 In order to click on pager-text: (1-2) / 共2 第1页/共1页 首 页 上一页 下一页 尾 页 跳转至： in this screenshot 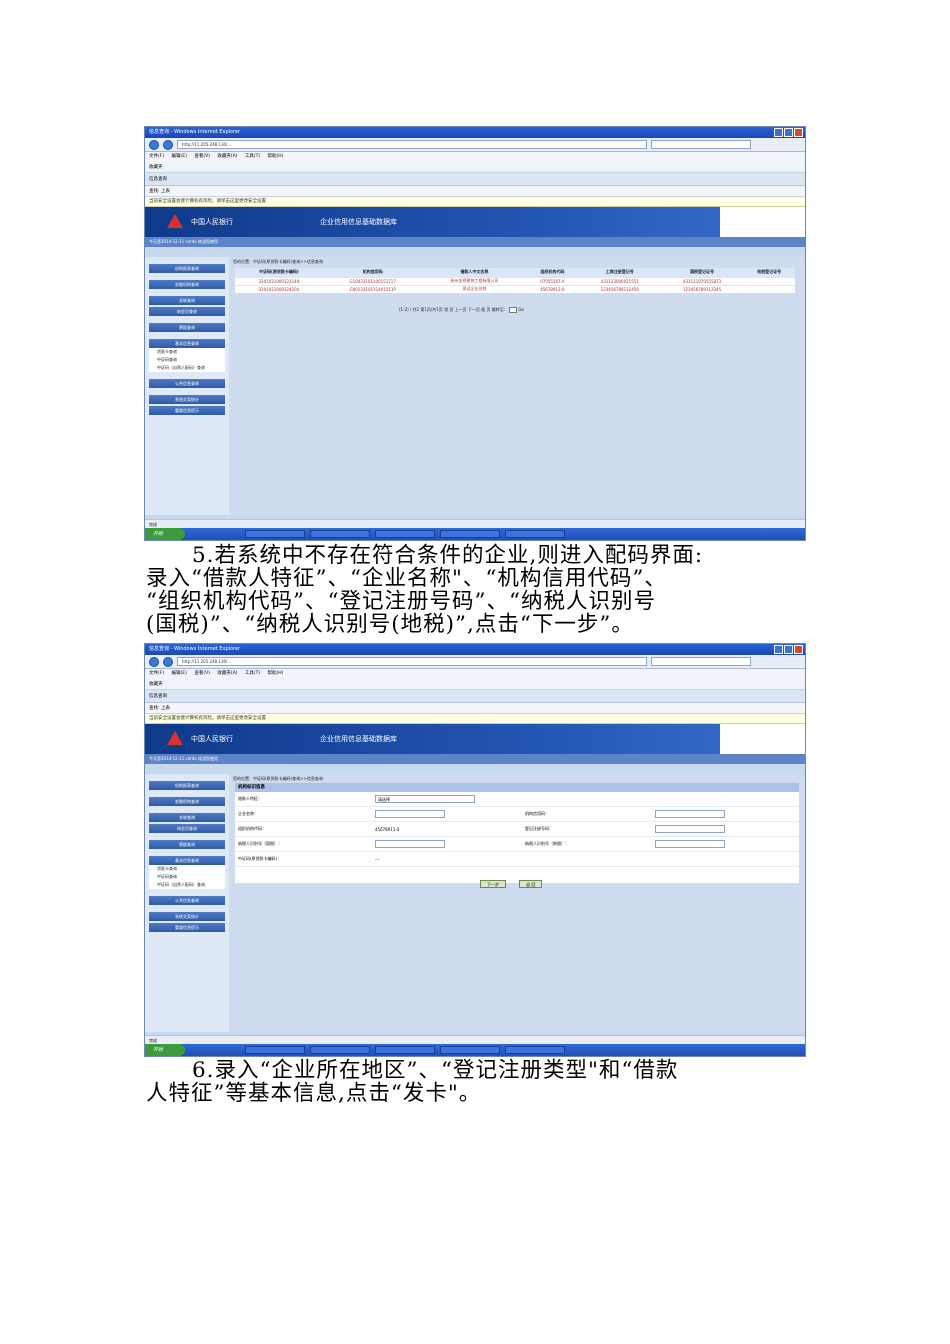, I will do `click(453, 309)`.